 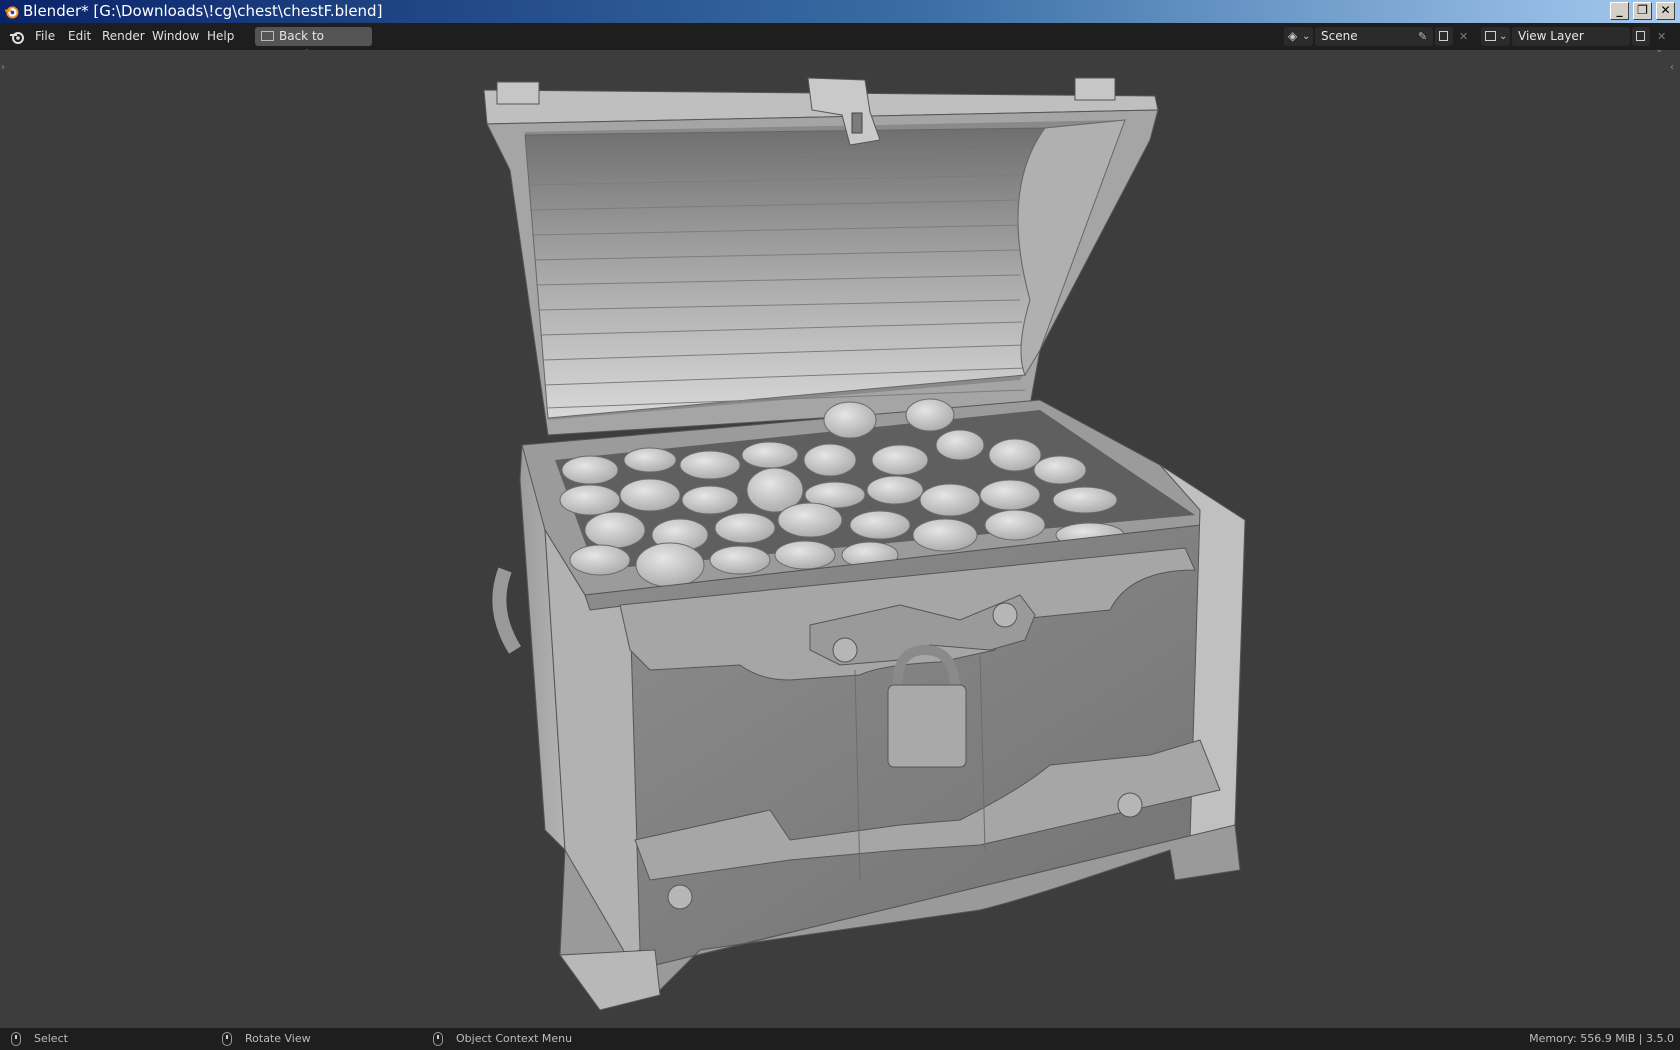 I want to click on view-layer-name: View Layer, so click(x=1551, y=36).